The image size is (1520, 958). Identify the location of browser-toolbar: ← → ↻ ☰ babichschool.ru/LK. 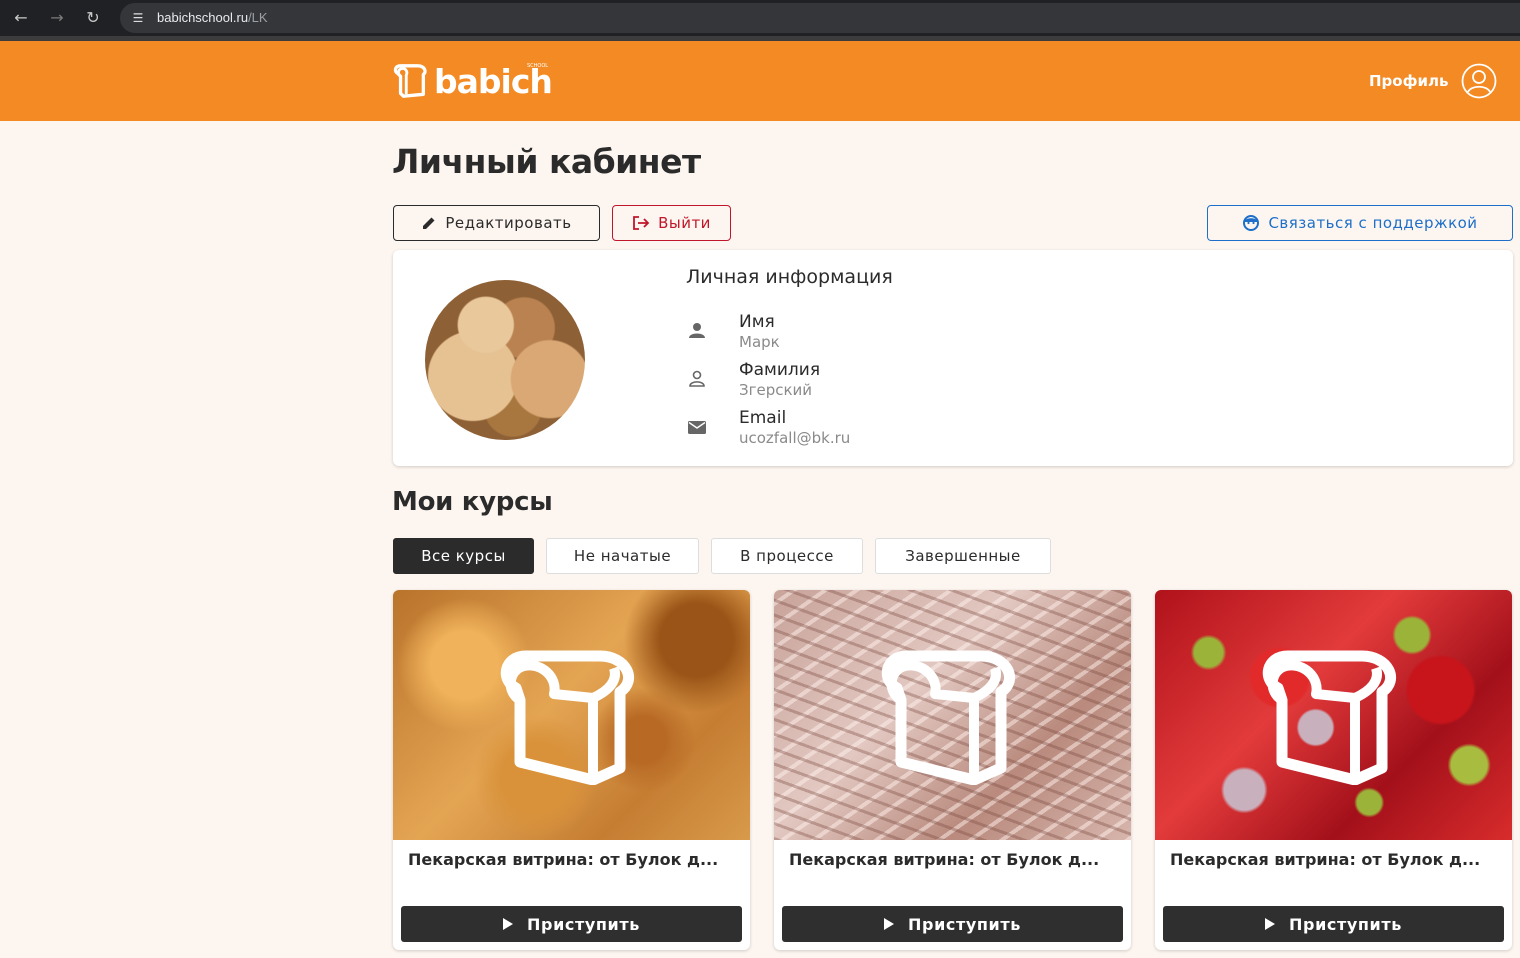
(760, 18).